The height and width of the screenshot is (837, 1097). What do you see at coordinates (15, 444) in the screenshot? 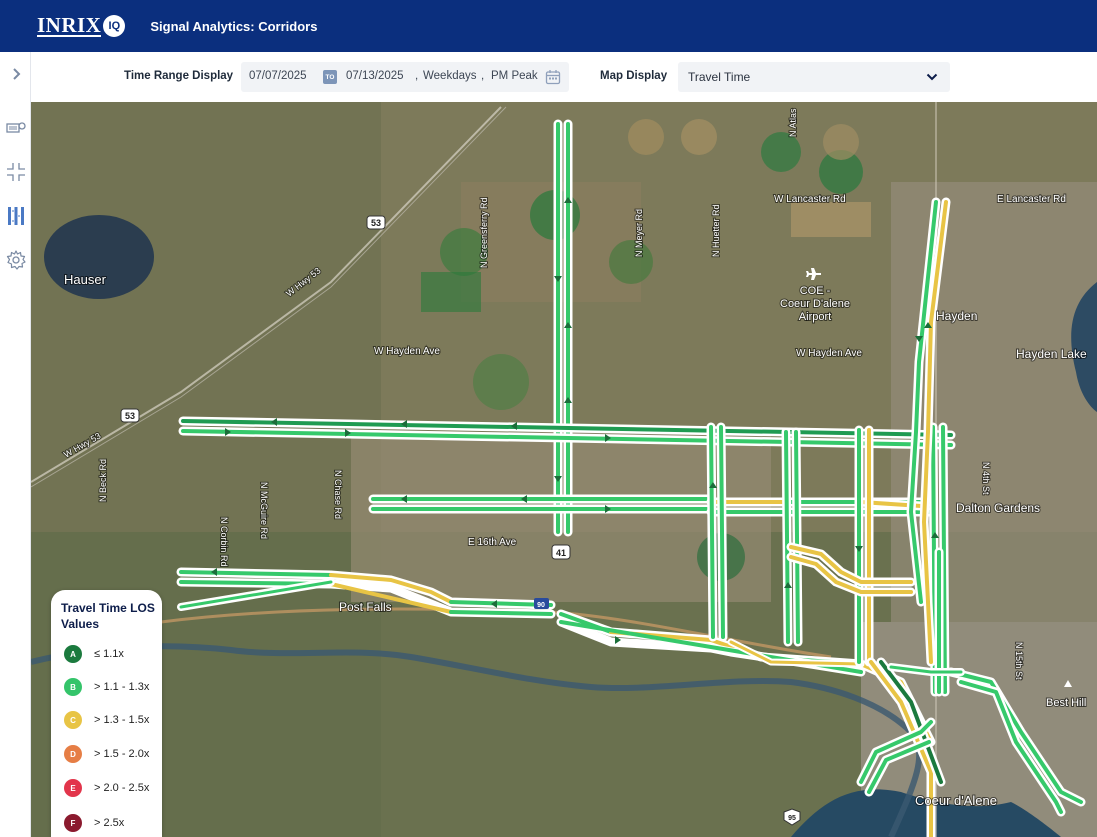
I see `left-sidebar` at bounding box center [15, 444].